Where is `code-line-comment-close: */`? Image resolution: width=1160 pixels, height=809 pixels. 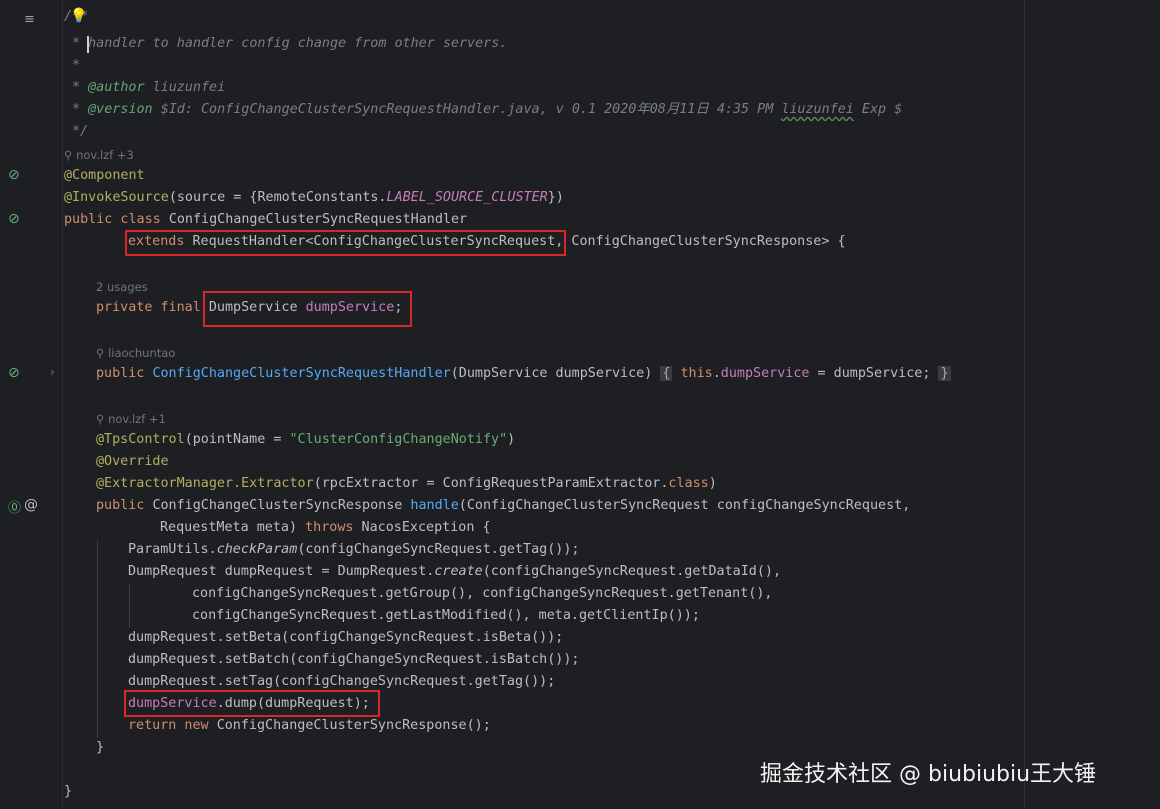
code-line-comment-close: */ is located at coordinates (80, 131).